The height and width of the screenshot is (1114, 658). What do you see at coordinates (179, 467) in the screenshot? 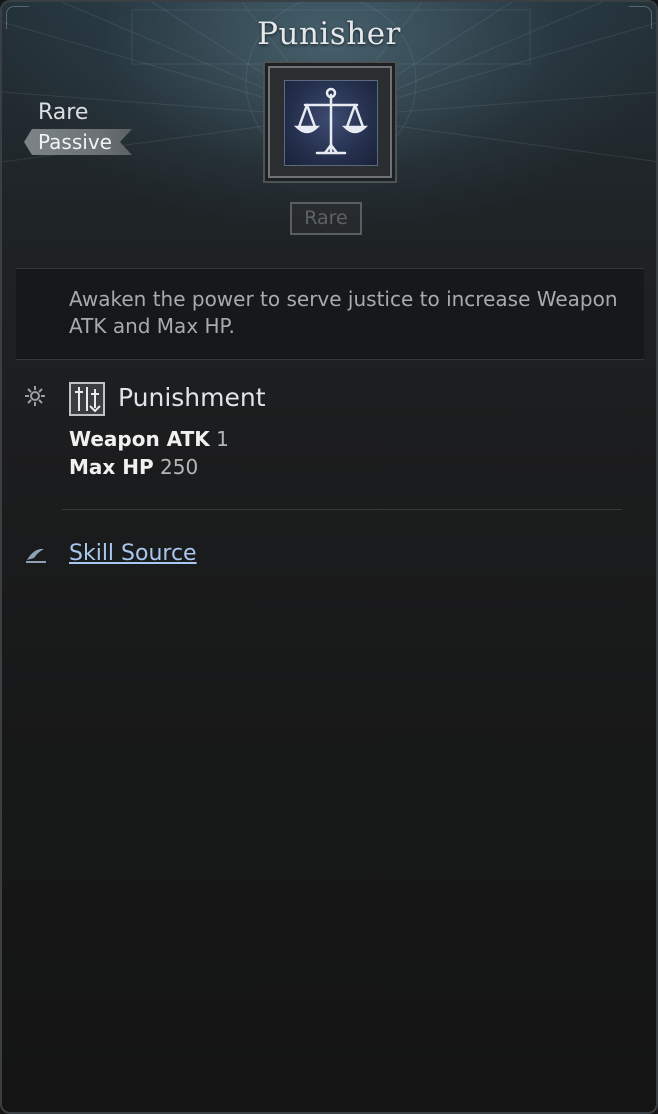
I see `stat-value: 250` at bounding box center [179, 467].